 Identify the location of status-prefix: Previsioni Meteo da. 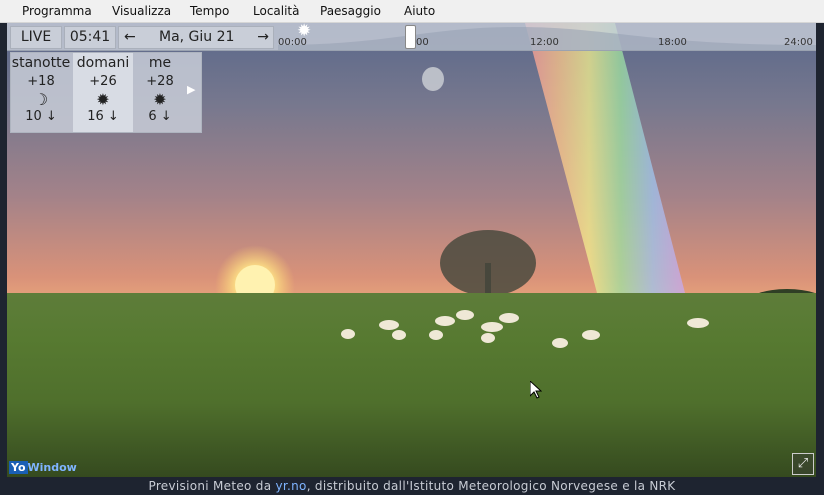
(210, 486).